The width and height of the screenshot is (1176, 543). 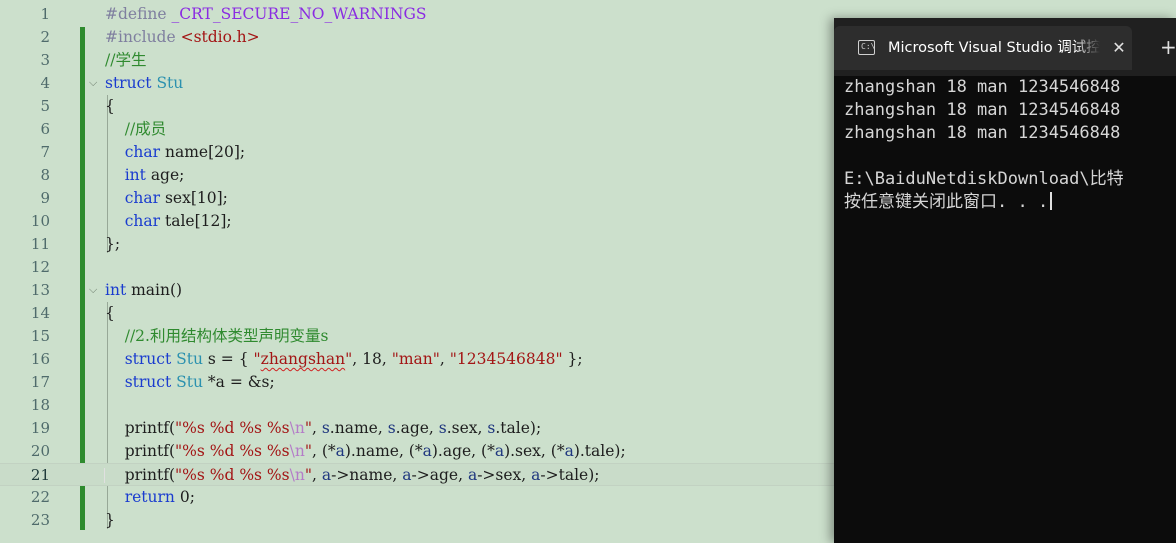 What do you see at coordinates (40, 520) in the screenshot?
I see `line-number: 23` at bounding box center [40, 520].